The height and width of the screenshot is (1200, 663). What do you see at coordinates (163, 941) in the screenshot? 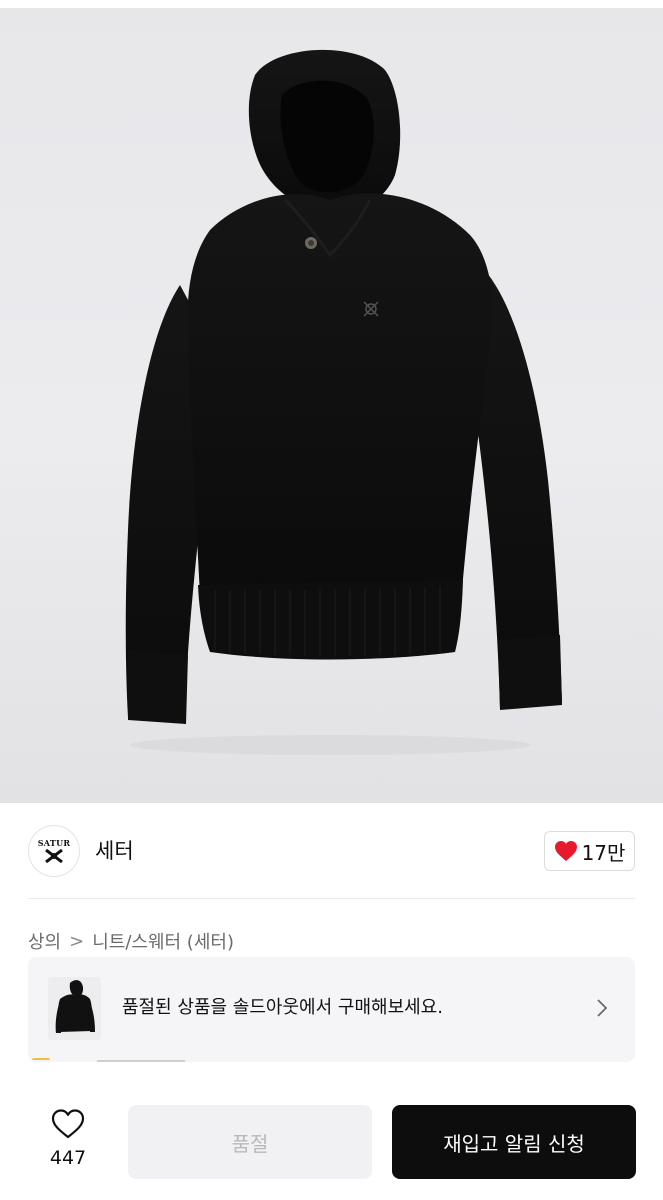
I see `breadcrumb-subcategory: 니트/스웨터 (세터)` at bounding box center [163, 941].